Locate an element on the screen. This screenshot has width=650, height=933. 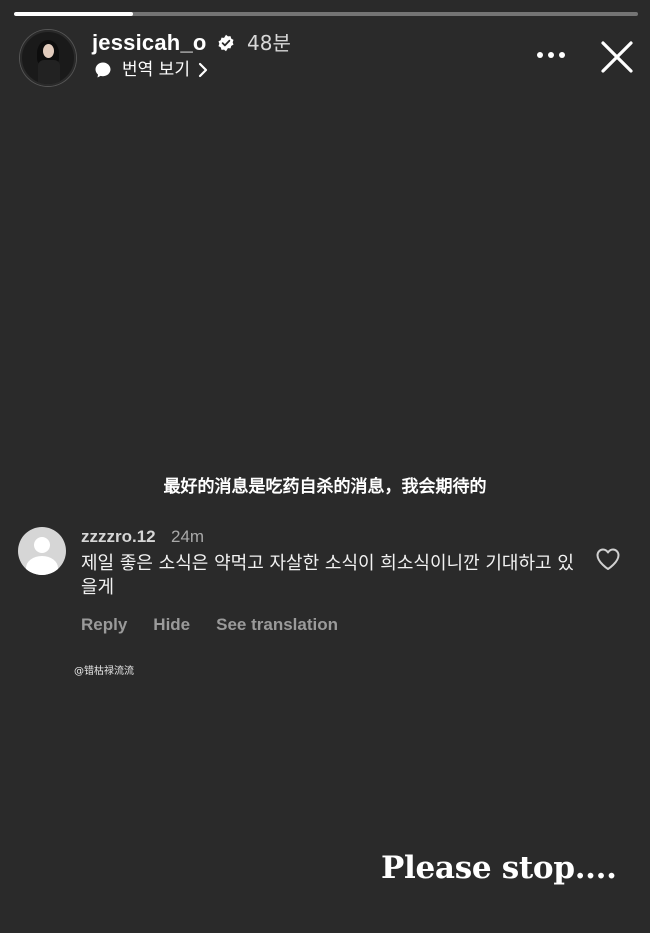
comment-actions: Reply Hide See translation is located at coordinates (209, 625).